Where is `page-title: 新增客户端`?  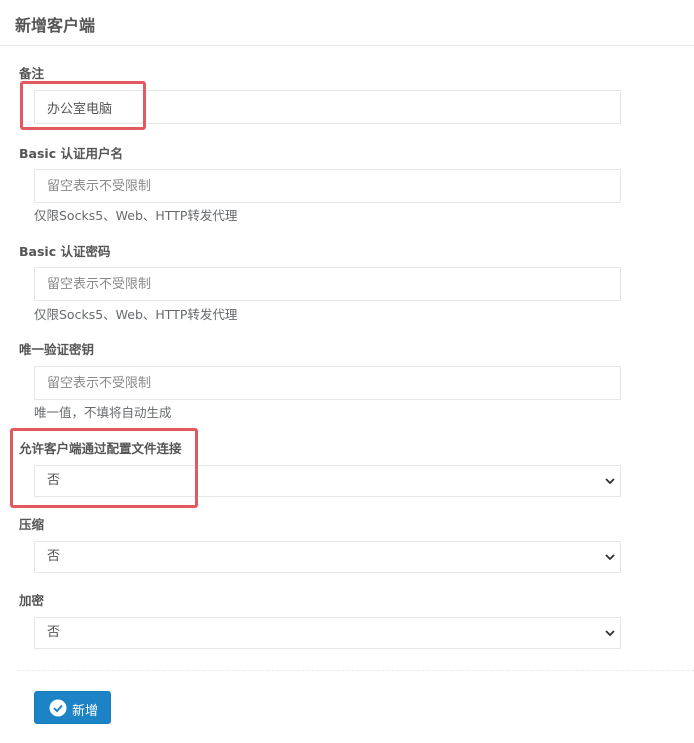
page-title: 新增客户端 is located at coordinates (55, 25).